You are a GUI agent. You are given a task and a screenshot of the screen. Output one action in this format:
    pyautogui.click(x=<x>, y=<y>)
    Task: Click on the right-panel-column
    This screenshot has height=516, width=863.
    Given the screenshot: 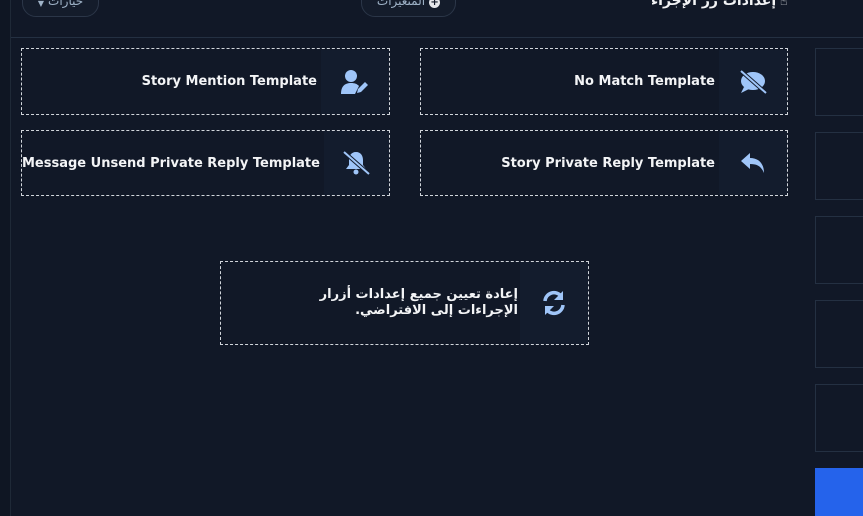 What is the action you would take?
    pyautogui.click(x=839, y=258)
    